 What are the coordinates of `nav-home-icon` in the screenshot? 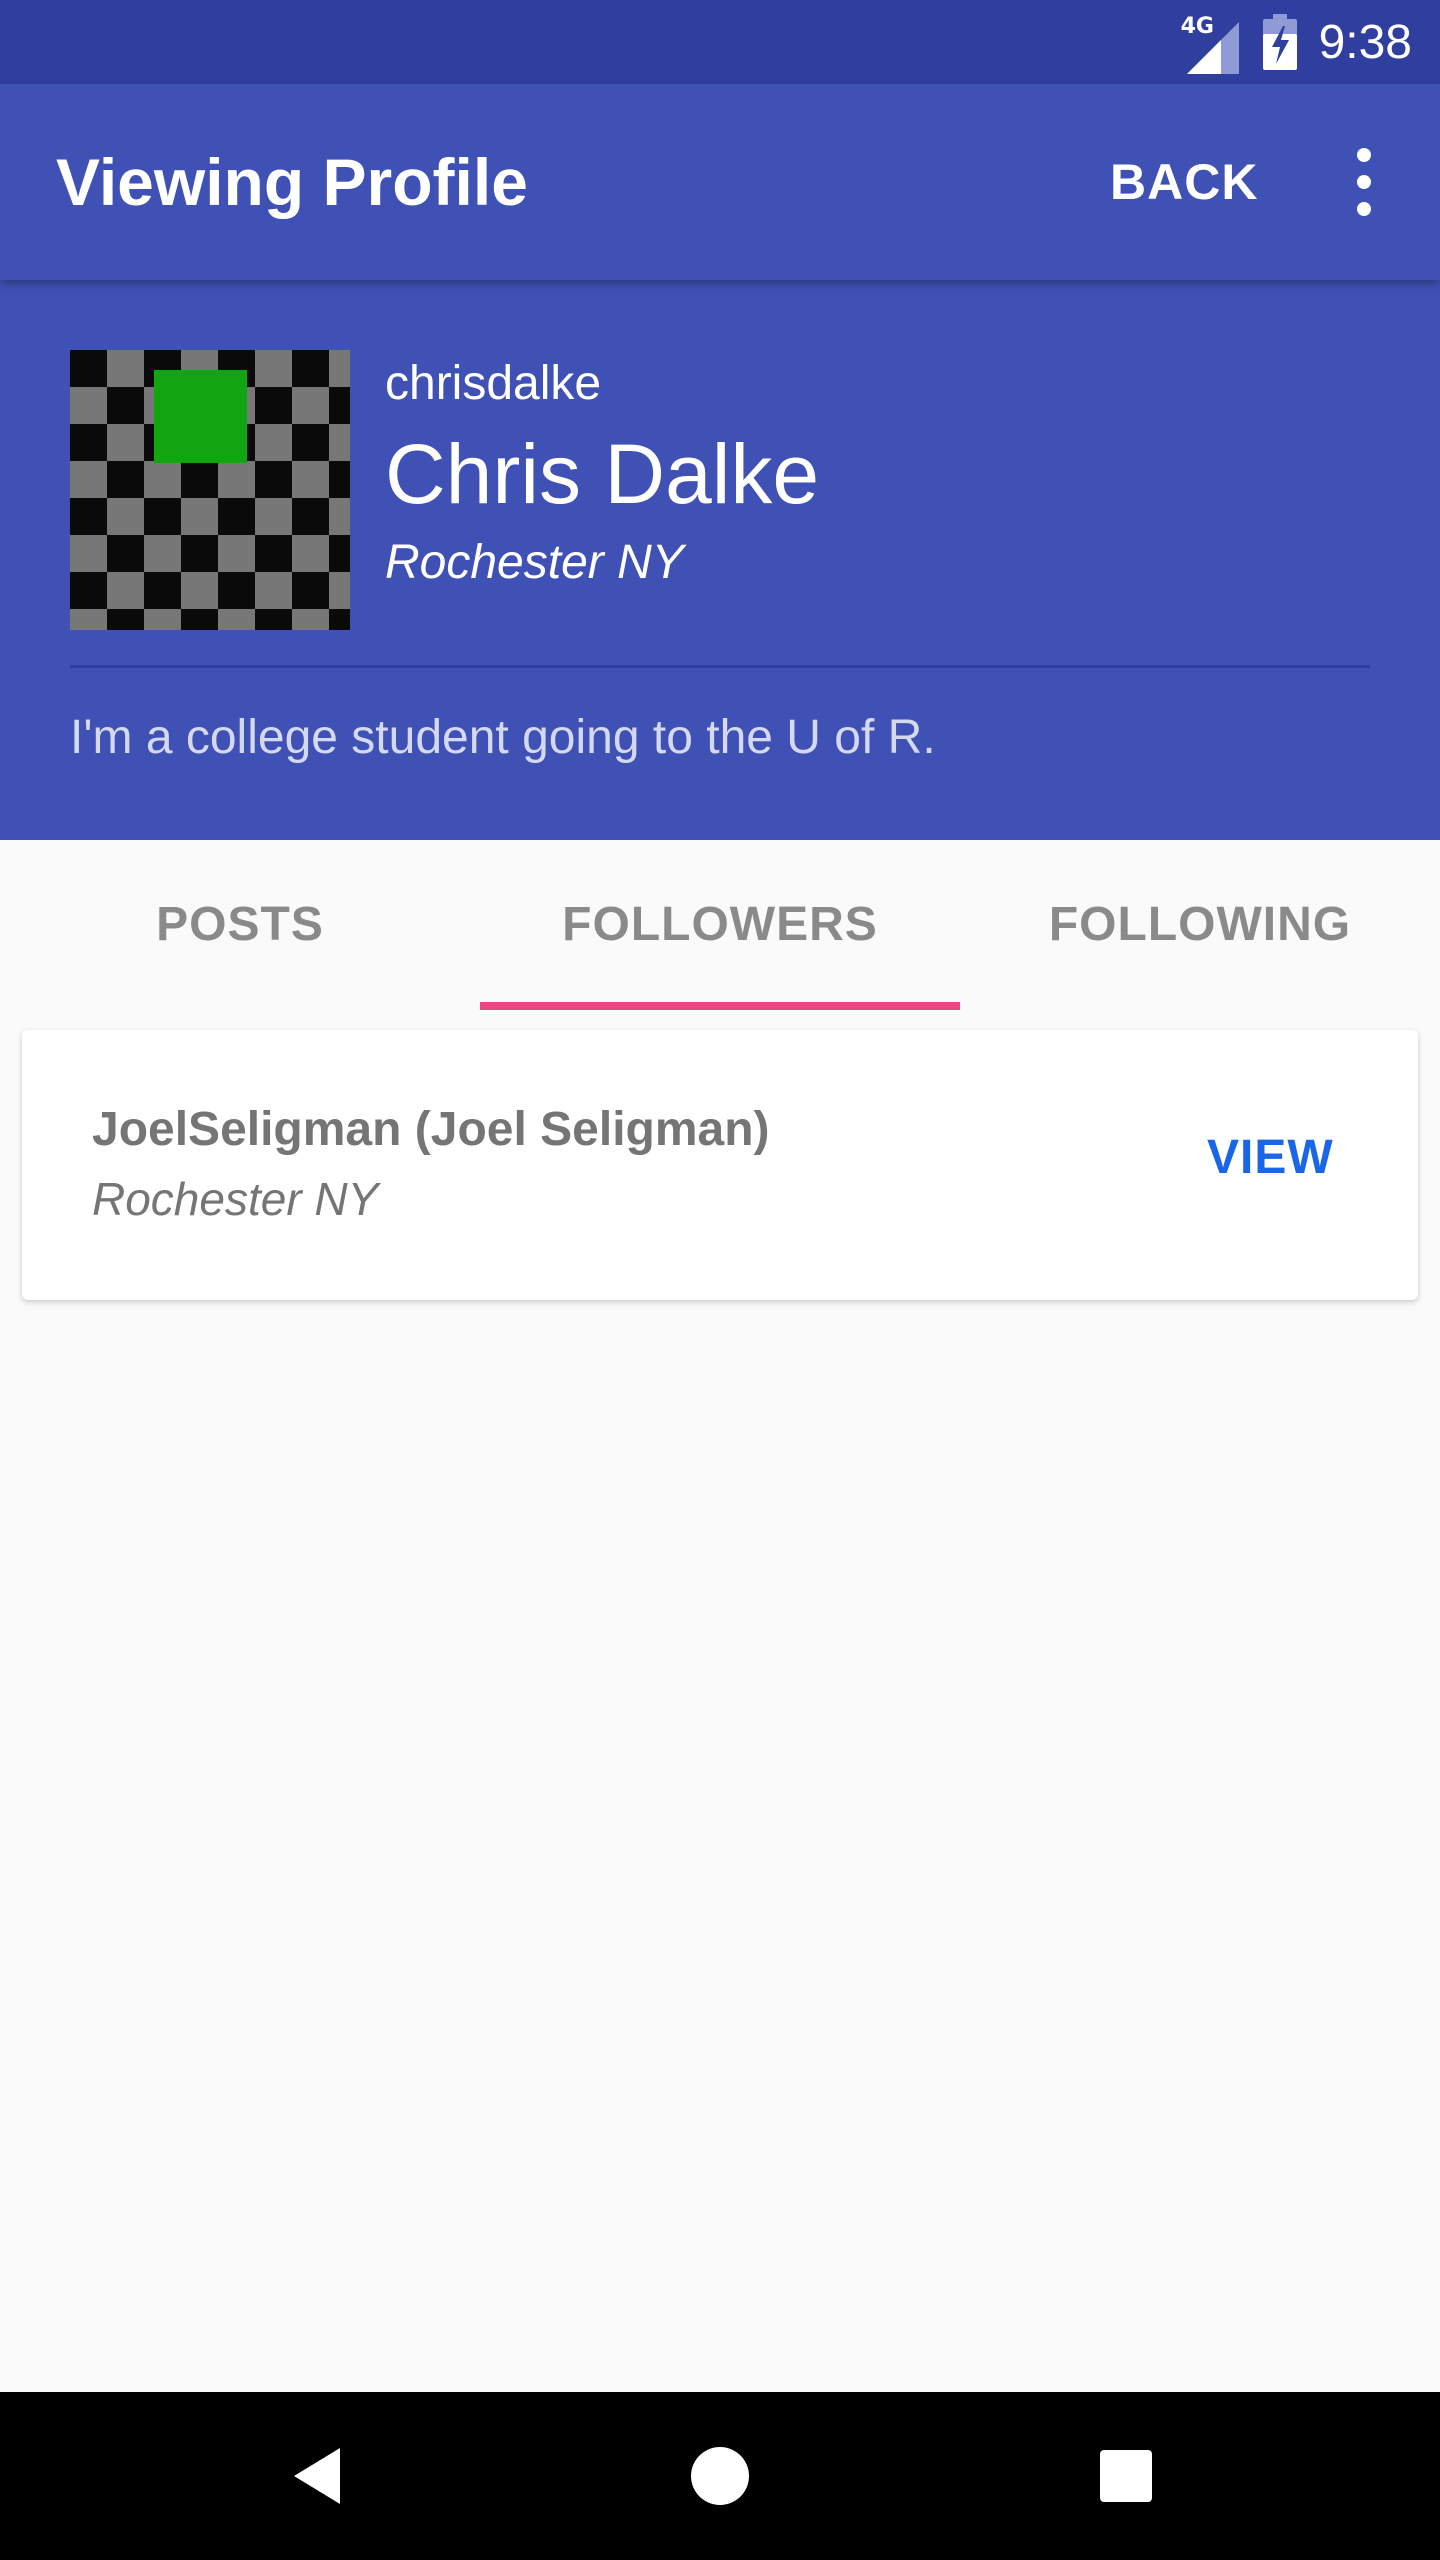 It's located at (720, 2476).